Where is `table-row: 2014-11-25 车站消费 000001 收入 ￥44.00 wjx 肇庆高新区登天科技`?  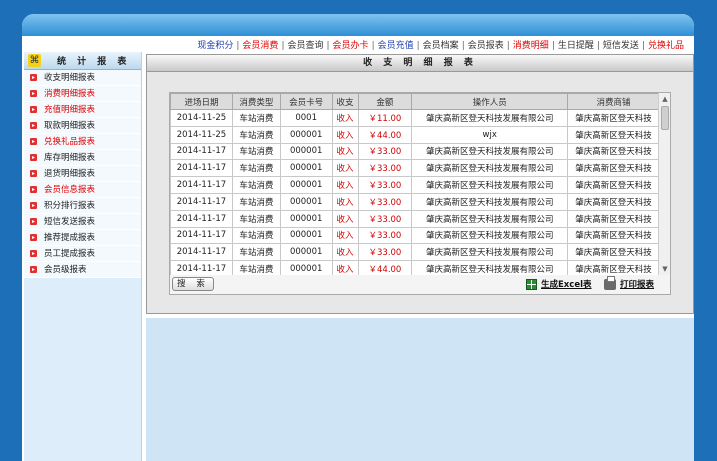
table-row: 2014-11-25 车站消费 000001 收入 ￥44.00 wjx 肇庆高新区登天科技 is located at coordinates (415, 134).